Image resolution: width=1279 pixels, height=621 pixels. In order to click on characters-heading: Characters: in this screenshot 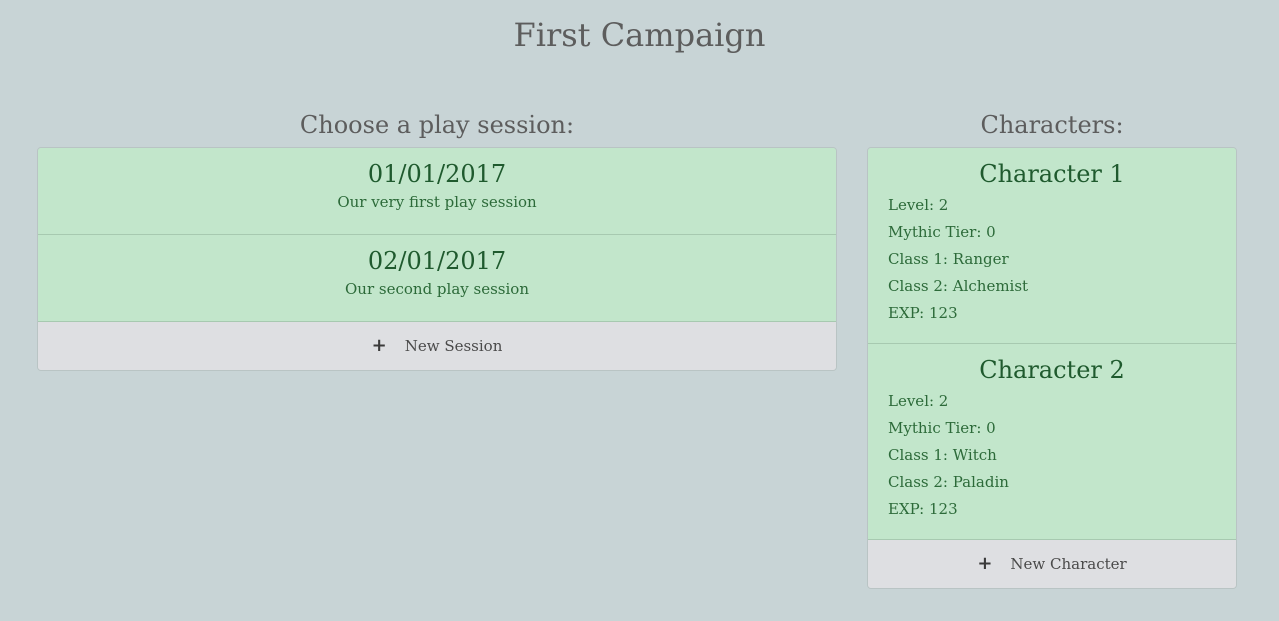, I will do `click(1052, 125)`.